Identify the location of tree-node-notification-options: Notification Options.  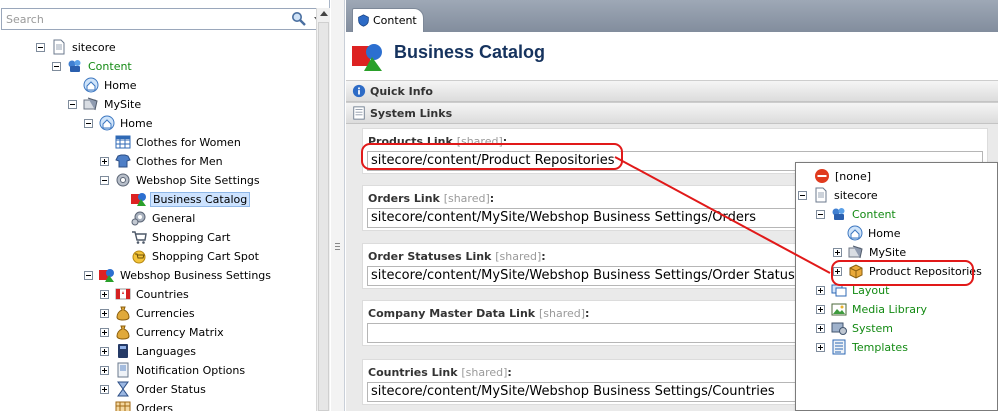
(173, 370).